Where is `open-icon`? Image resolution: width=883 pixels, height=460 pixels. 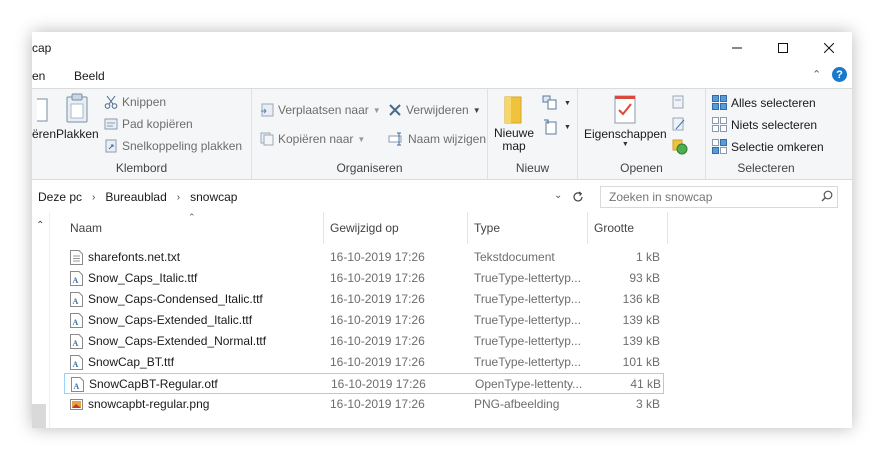 open-icon is located at coordinates (678, 102).